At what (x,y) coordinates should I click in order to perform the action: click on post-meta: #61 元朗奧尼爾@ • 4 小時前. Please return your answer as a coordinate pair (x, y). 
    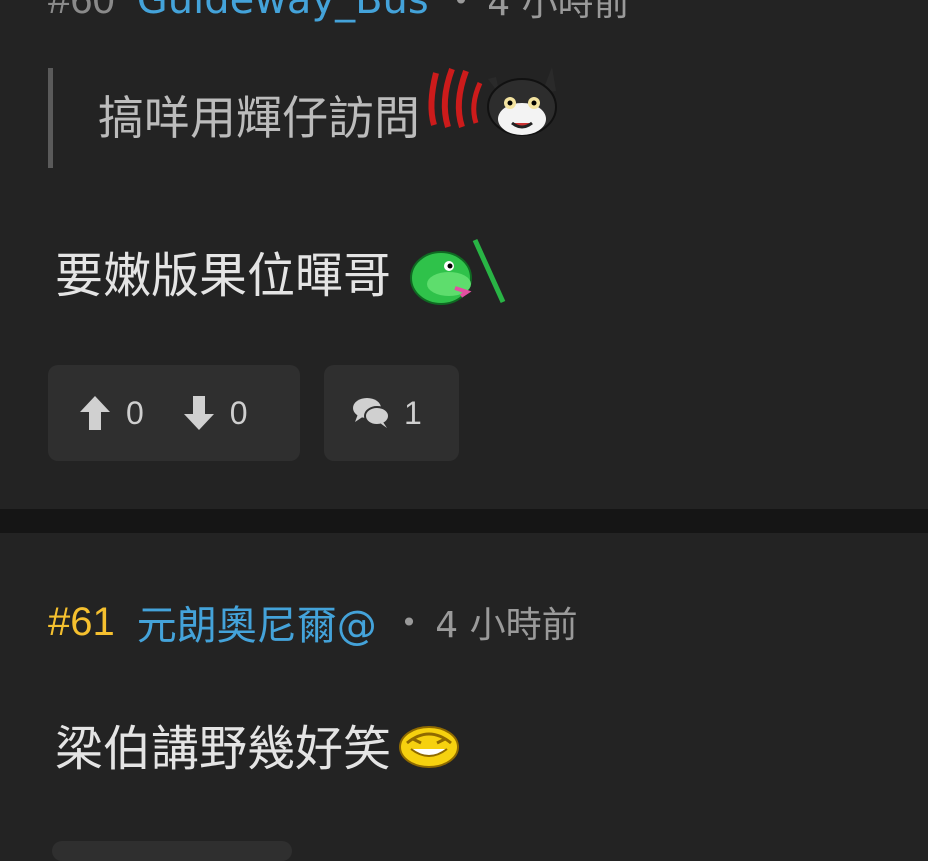
    Looking at the image, I should click on (313, 622).